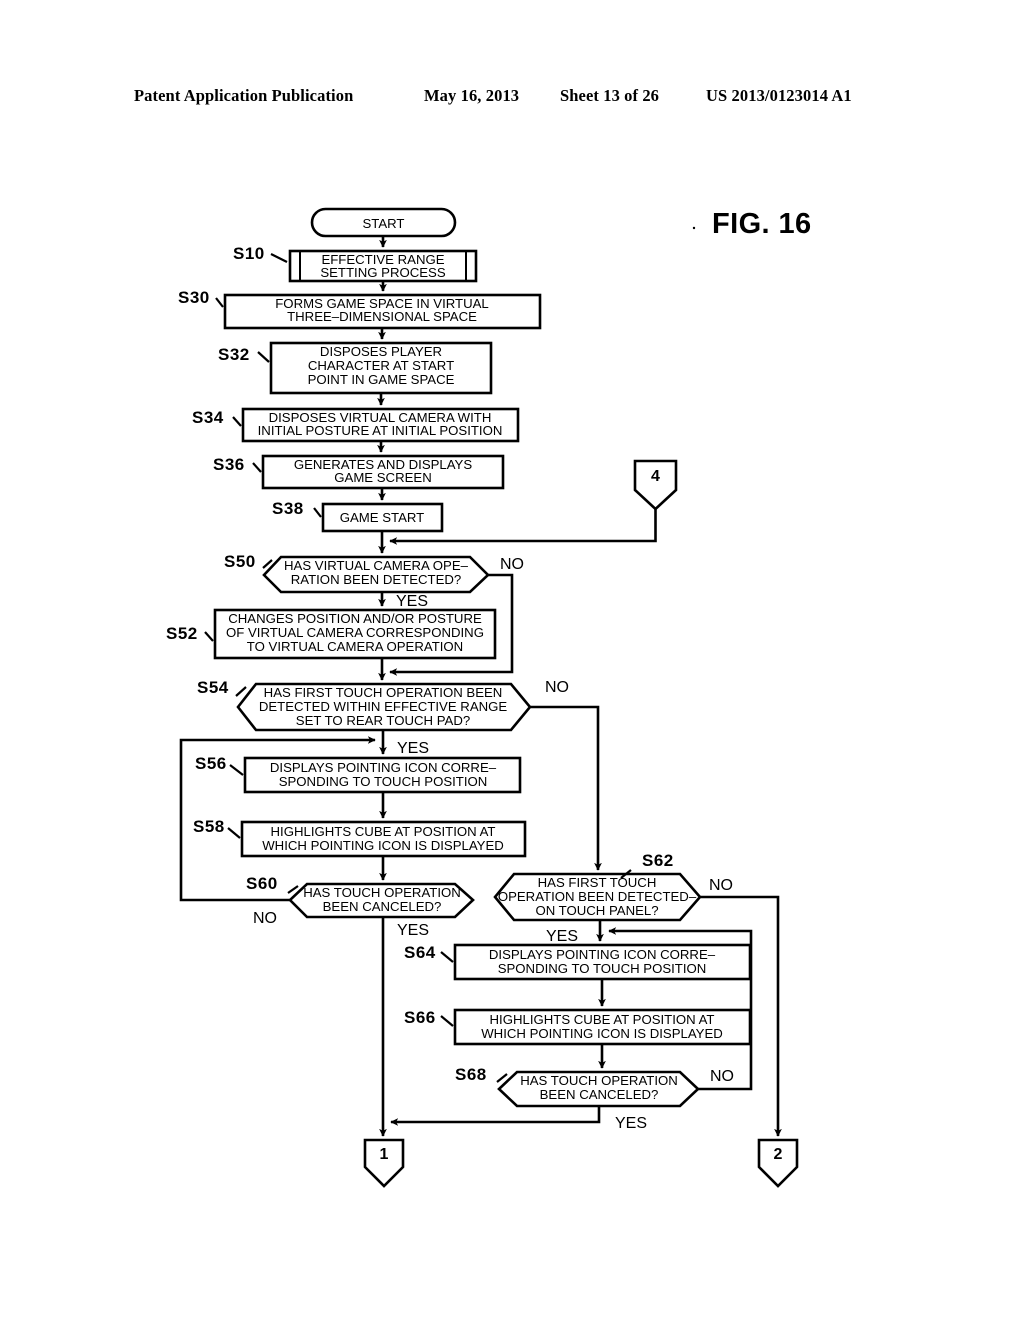  I want to click on node-s54-line1: HAS FIRST TOUCH OPERATION BEEN, so click(383, 692).